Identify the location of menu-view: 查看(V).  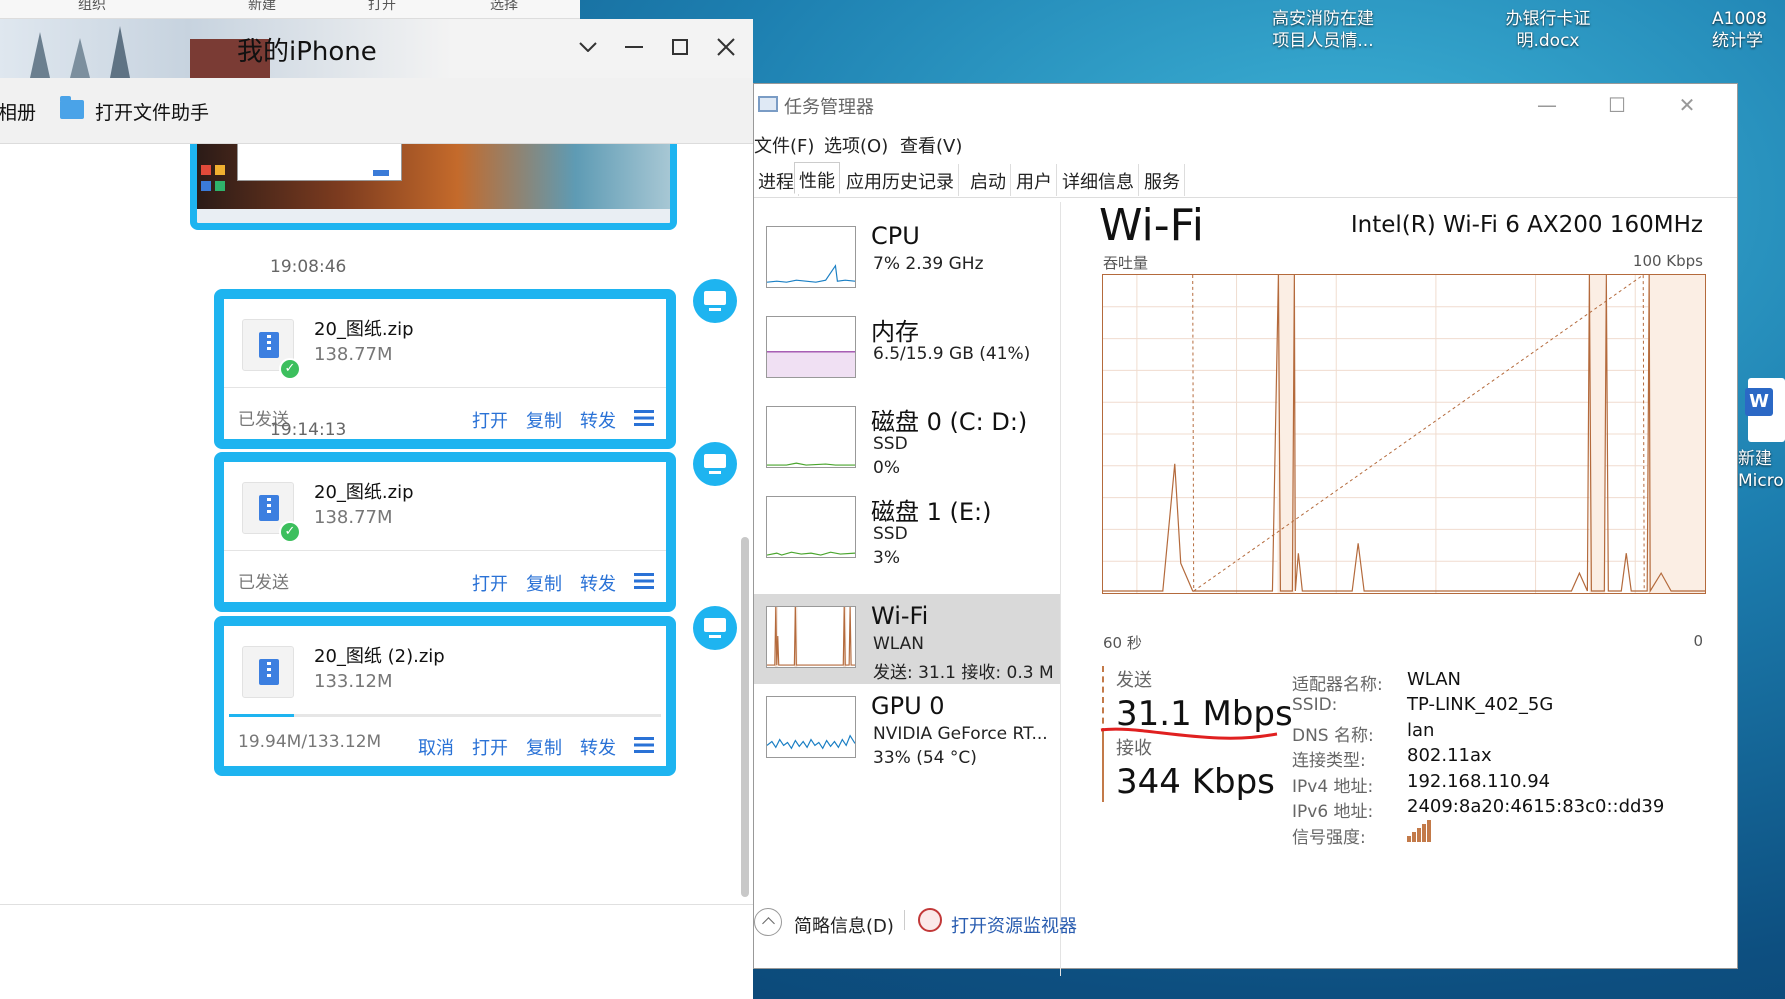
(931, 145).